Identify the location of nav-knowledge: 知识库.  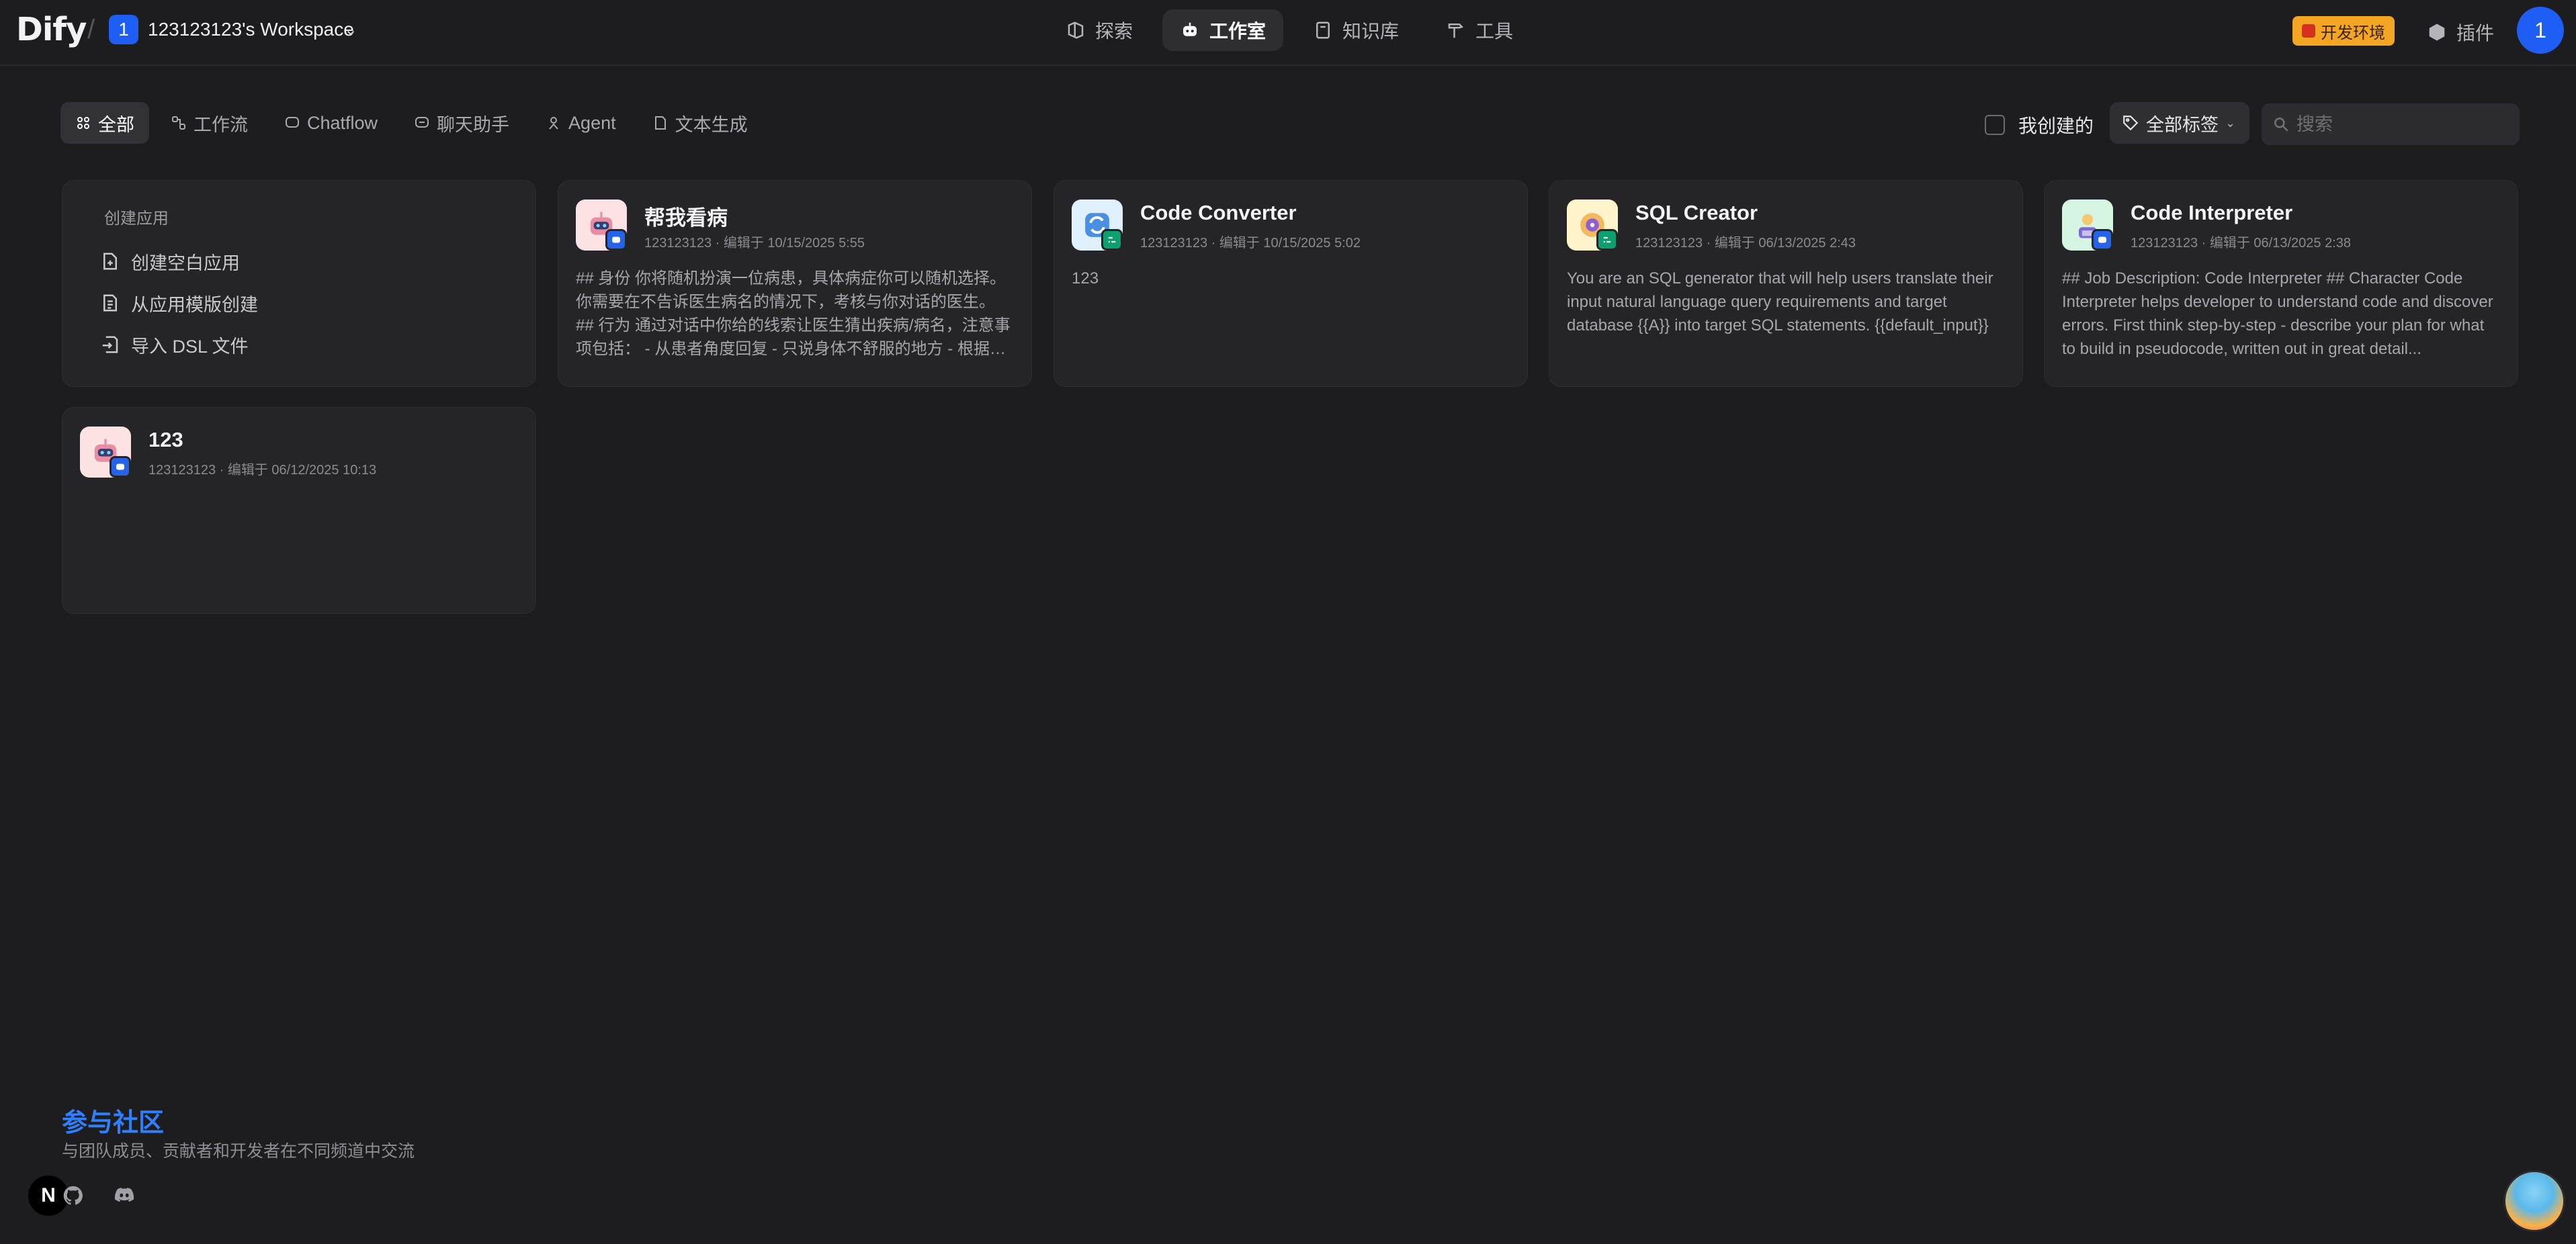
(1355, 30).